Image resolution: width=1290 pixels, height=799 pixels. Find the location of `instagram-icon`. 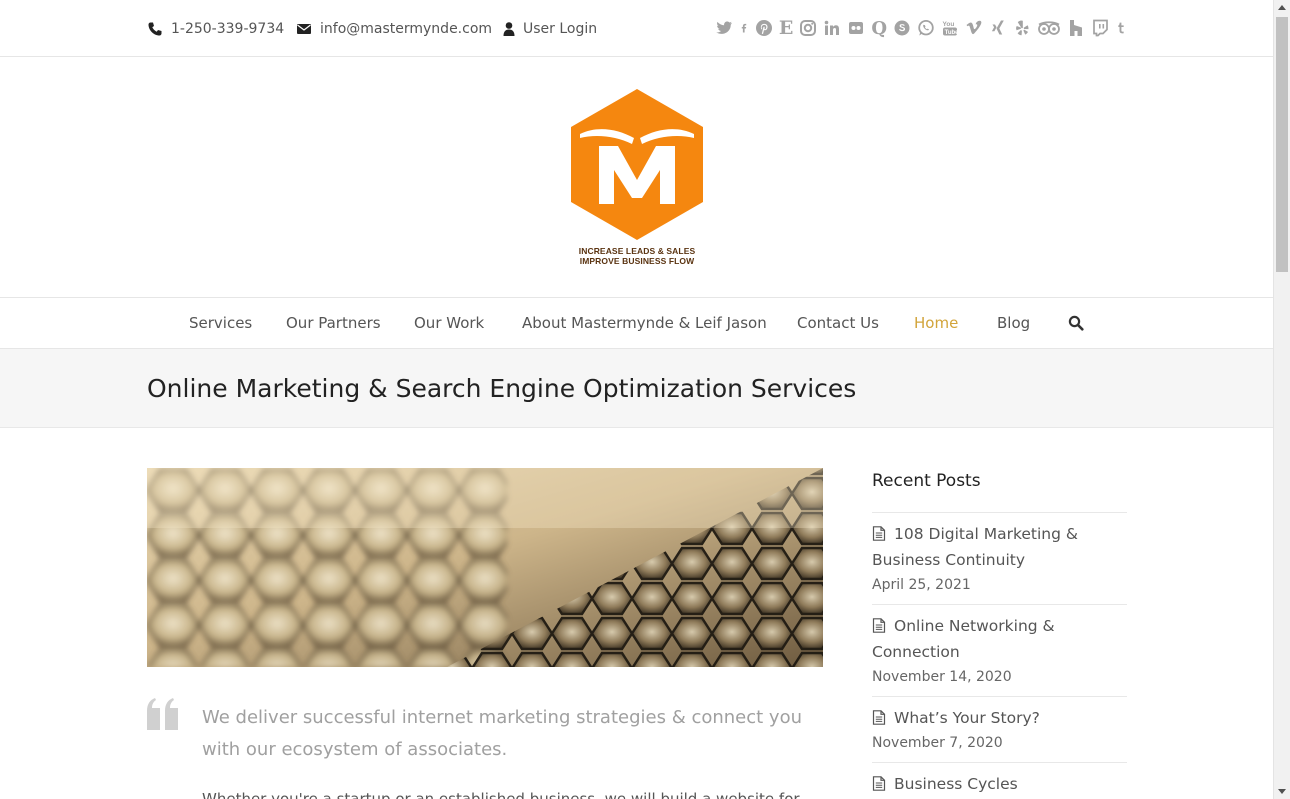

instagram-icon is located at coordinates (808, 28).